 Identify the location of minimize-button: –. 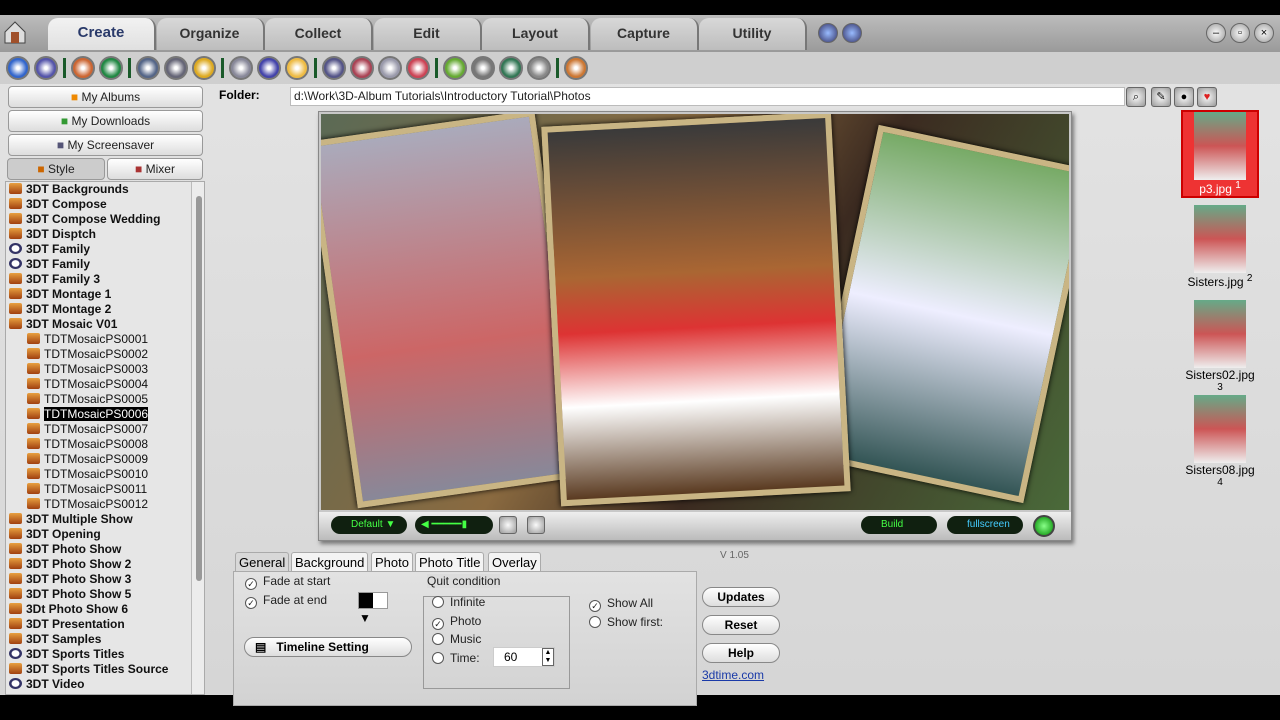
(1216, 33).